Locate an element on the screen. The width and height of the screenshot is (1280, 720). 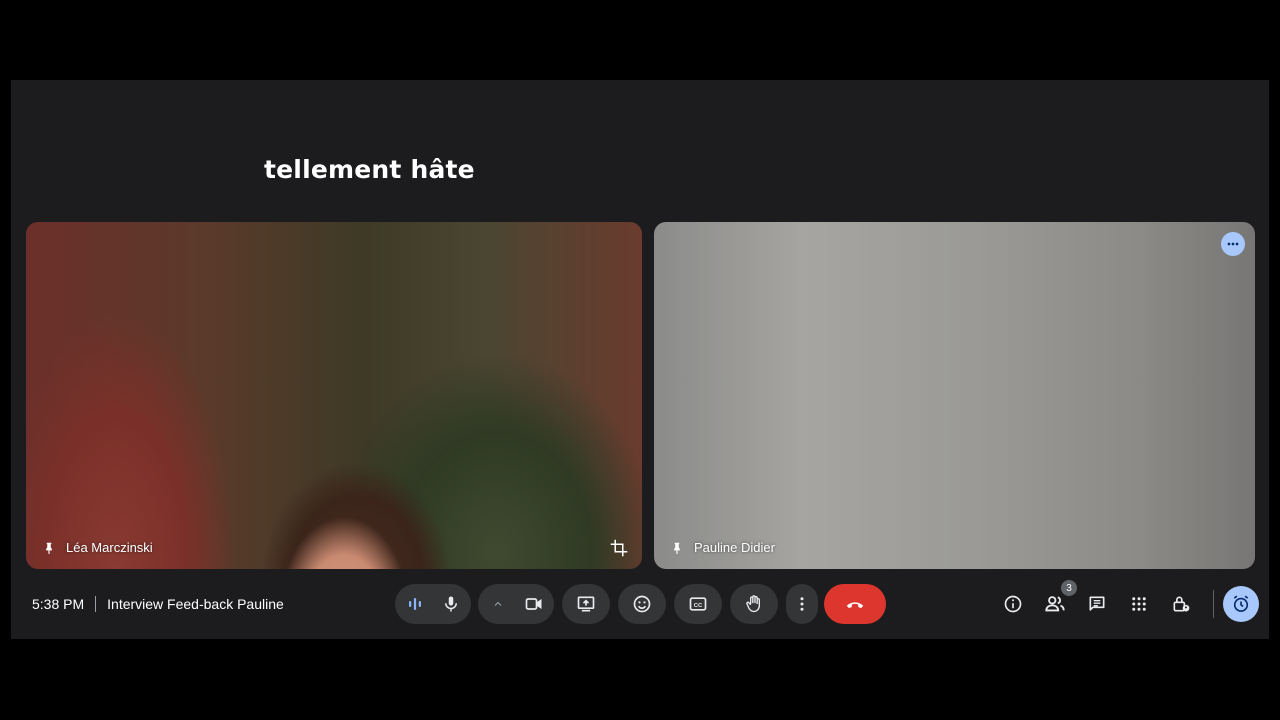
meeting-details: 5:38 PM Interview Feed-back Pauline is located at coordinates (158, 604).